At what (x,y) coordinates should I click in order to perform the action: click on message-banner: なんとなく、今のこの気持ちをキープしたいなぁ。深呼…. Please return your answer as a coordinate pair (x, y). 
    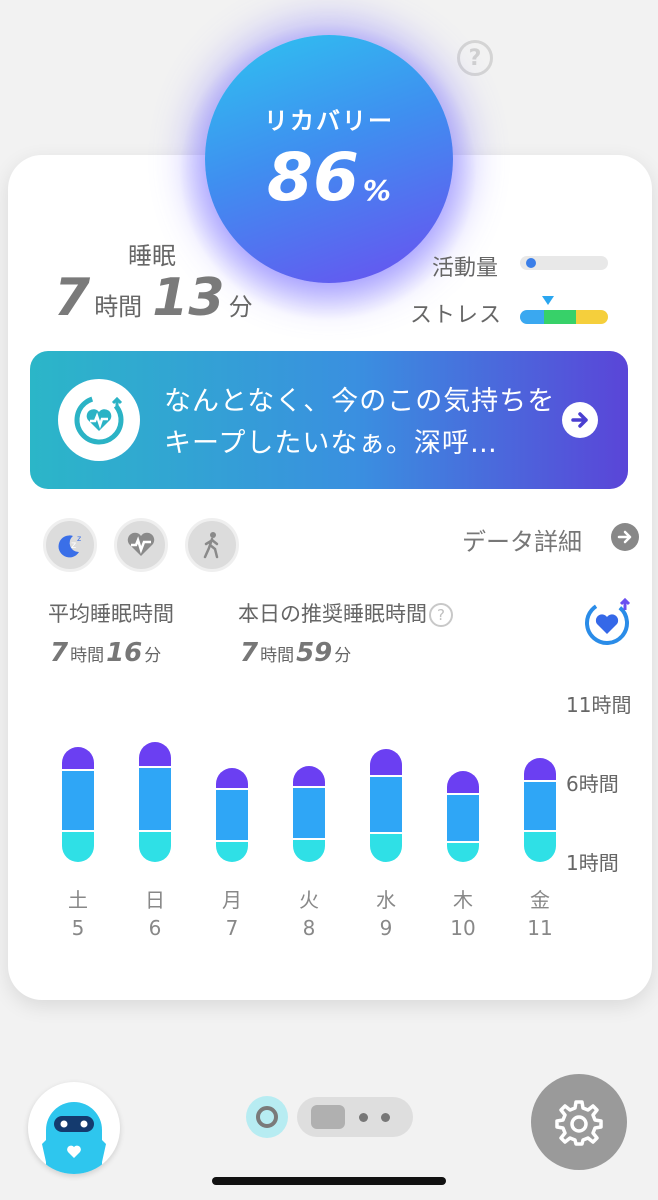
    Looking at the image, I should click on (329, 420).